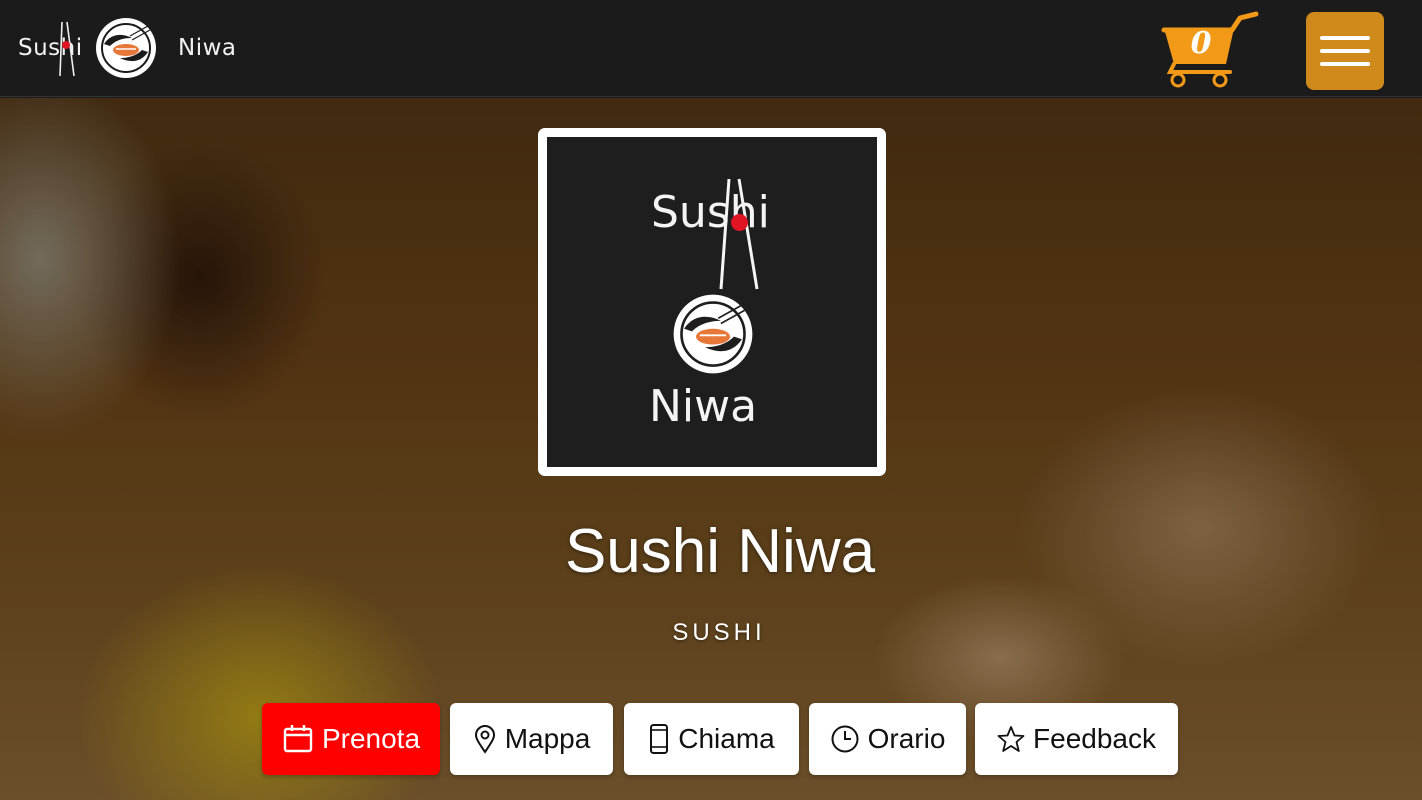  Describe the element at coordinates (906, 738) in the screenshot. I see `orario-label: Orario` at that location.